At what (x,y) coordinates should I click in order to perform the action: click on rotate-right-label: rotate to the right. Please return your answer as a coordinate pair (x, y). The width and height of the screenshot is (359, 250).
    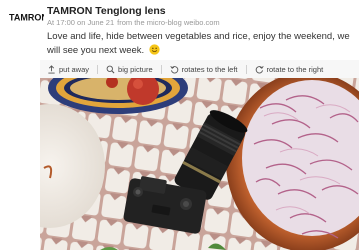
    Looking at the image, I should click on (295, 69).